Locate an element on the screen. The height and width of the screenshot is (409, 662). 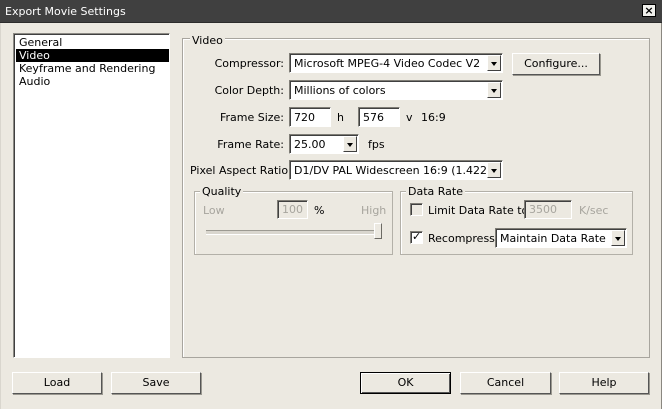
frame-aspect-text: 16:9 is located at coordinates (433, 117).